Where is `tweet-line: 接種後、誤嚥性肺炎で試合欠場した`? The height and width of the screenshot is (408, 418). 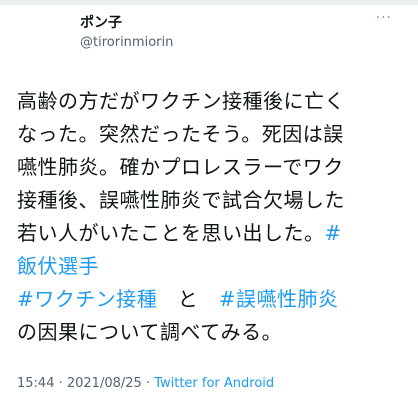
tweet-line: 接種後、誤嚥性肺炎で試合欠場した is located at coordinates (181, 200).